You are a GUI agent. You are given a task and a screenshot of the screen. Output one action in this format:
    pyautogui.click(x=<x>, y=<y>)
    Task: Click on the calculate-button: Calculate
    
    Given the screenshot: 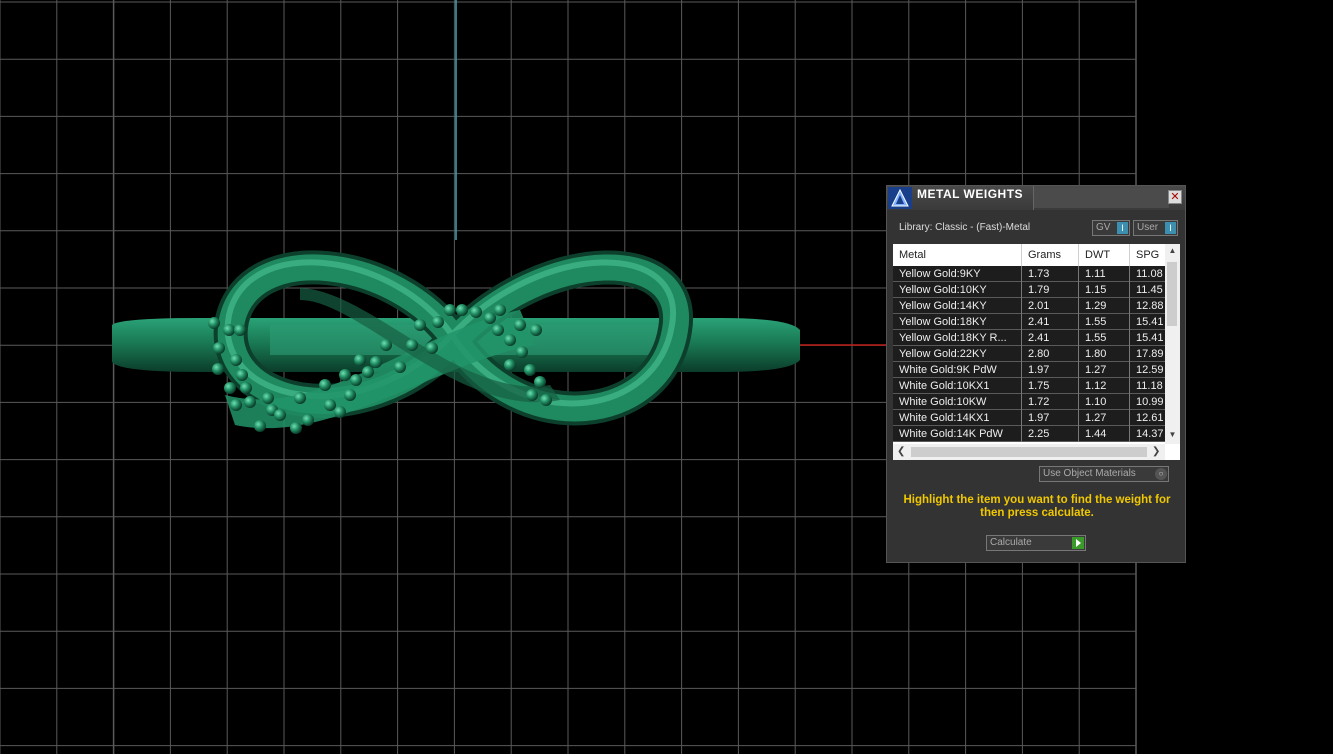 What is the action you would take?
    pyautogui.click(x=1036, y=543)
    